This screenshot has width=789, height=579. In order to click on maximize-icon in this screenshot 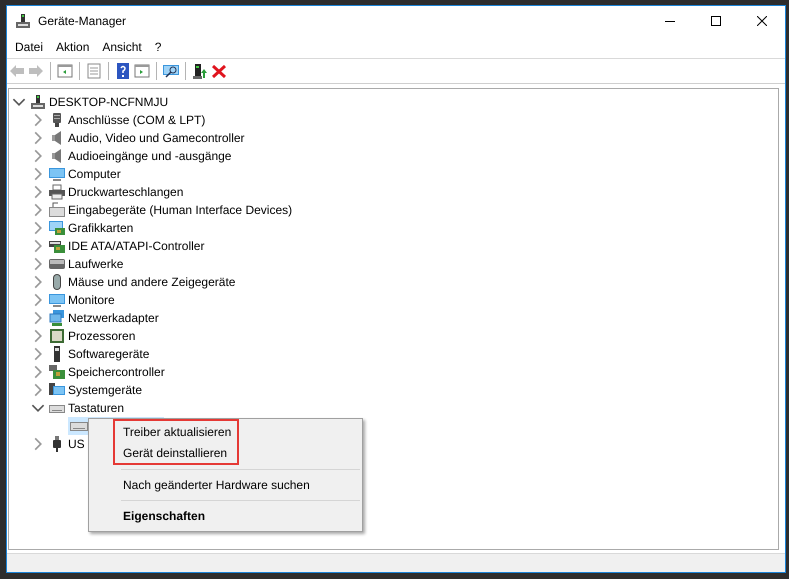, I will do `click(716, 21)`.